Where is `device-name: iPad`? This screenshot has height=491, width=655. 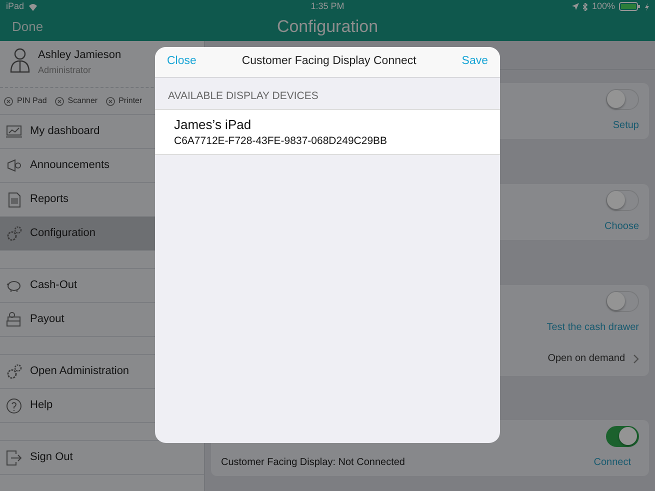
device-name: iPad is located at coordinates (15, 6).